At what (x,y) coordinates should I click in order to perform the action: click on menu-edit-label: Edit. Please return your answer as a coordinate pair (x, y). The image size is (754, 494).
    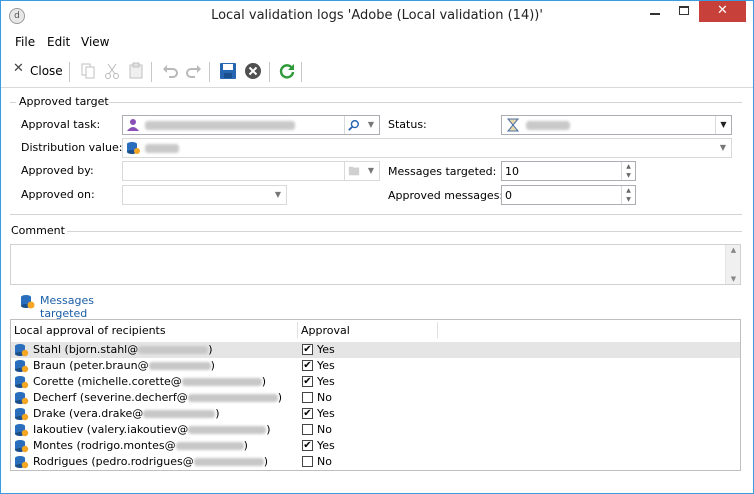
    Looking at the image, I should click on (59, 42).